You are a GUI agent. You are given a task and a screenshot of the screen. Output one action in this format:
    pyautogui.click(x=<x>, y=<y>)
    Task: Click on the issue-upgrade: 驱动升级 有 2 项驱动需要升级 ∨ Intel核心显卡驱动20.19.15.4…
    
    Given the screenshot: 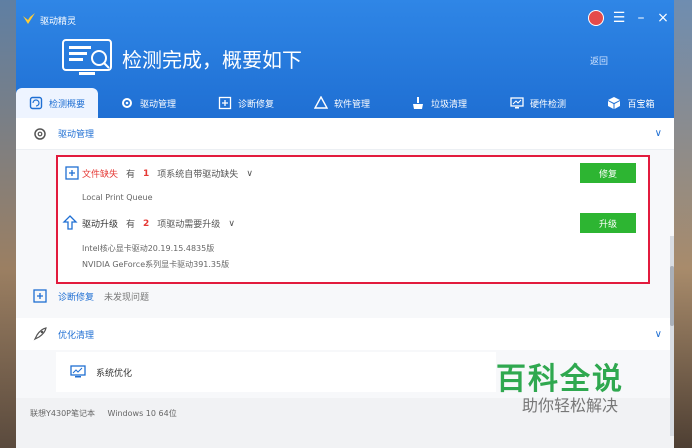 What is the action you would take?
    pyautogui.click(x=353, y=245)
    